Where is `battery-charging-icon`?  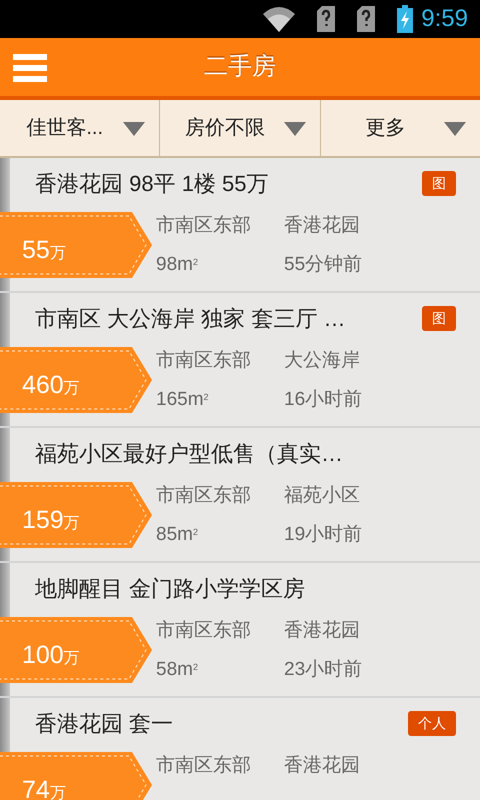 battery-charging-icon is located at coordinates (405, 19).